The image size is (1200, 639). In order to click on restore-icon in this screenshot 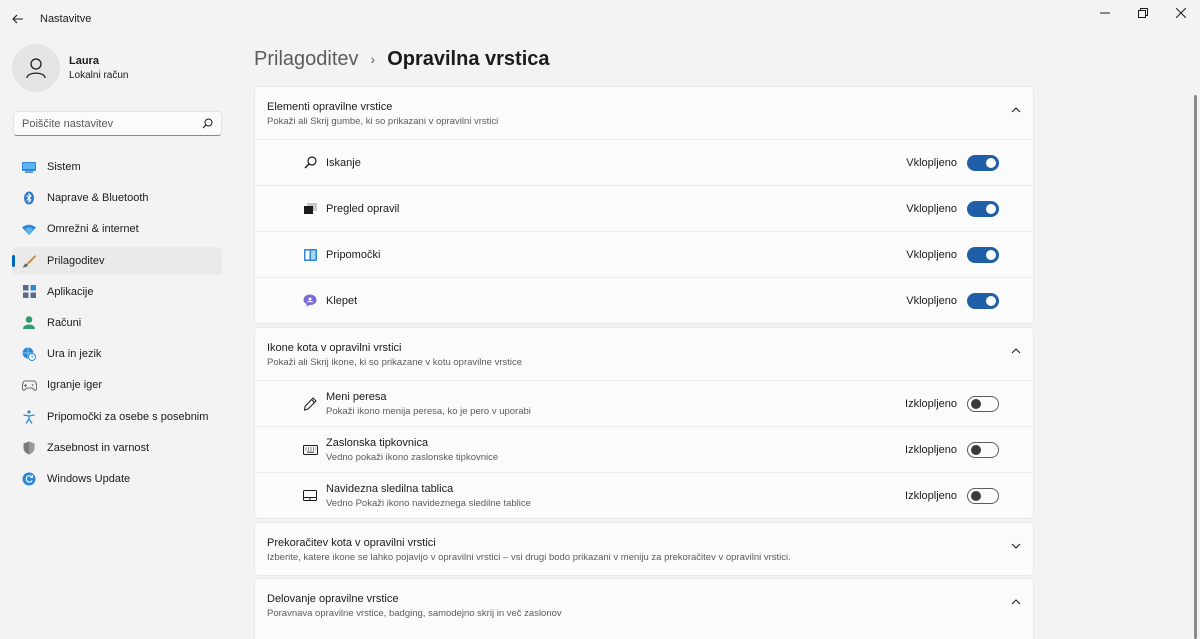, I will do `click(1143, 13)`.